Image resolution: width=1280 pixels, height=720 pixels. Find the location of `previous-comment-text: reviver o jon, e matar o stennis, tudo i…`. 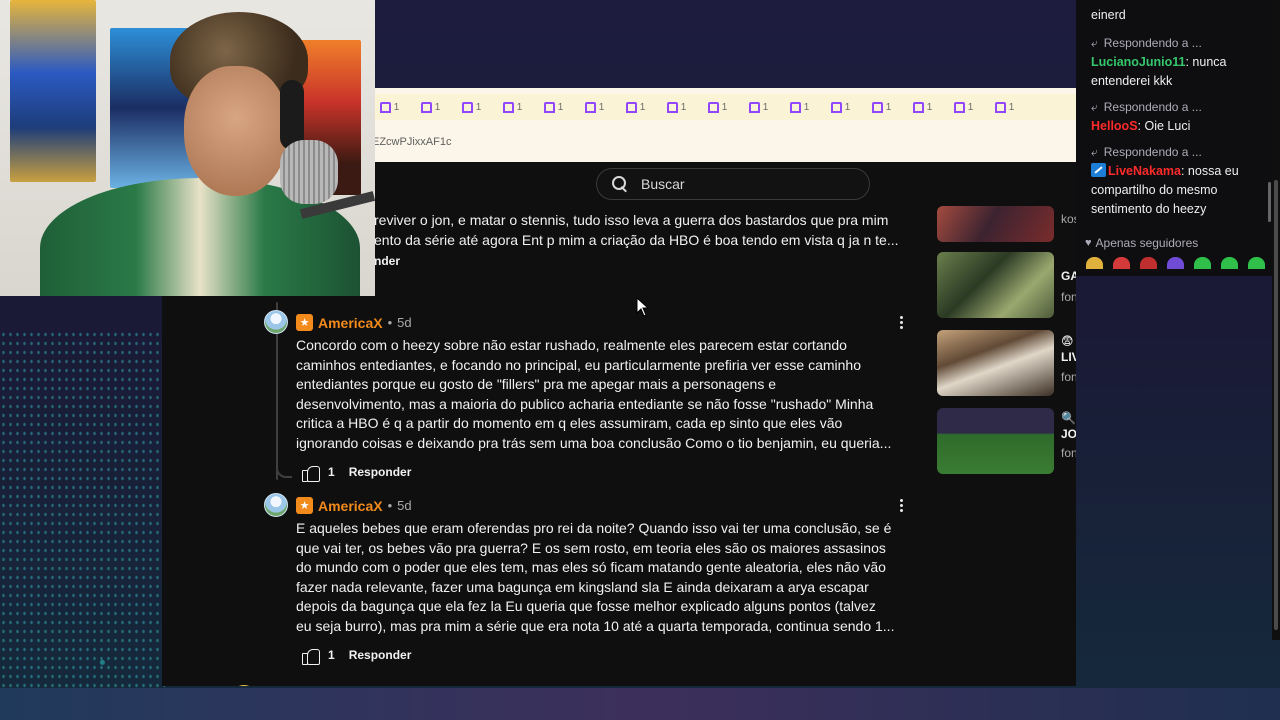

previous-comment-text: reviver o jon, e matar o stennis, tudo i… is located at coordinates (649, 230).